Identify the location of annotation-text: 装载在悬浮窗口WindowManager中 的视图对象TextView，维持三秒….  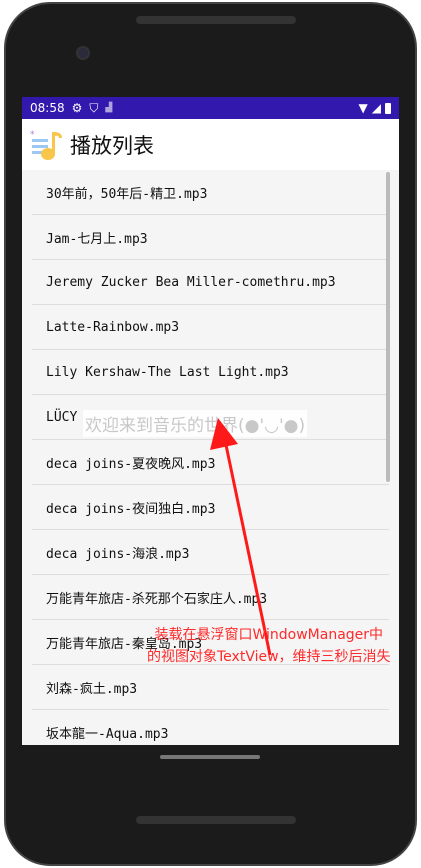
(269, 646).